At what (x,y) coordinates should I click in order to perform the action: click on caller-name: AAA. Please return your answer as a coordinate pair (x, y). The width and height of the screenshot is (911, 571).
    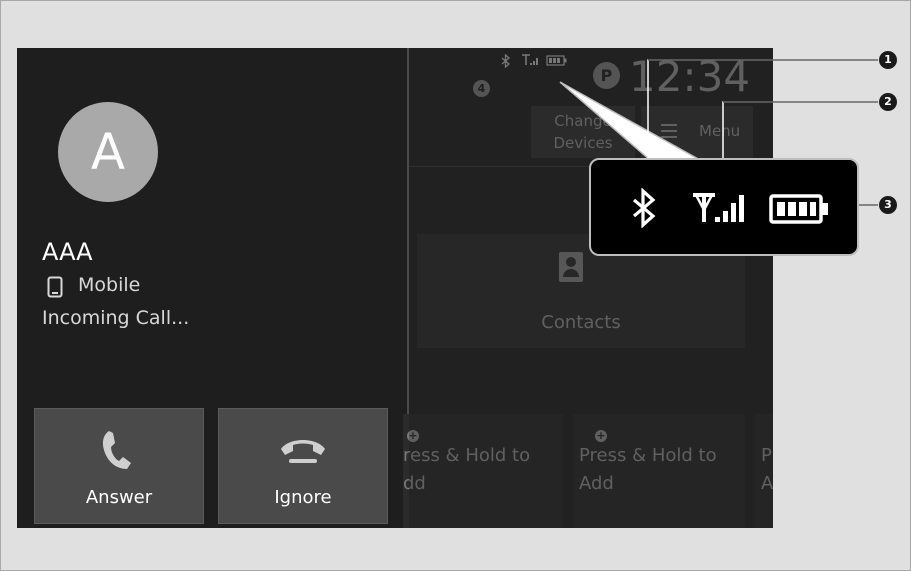
    Looking at the image, I should click on (67, 252).